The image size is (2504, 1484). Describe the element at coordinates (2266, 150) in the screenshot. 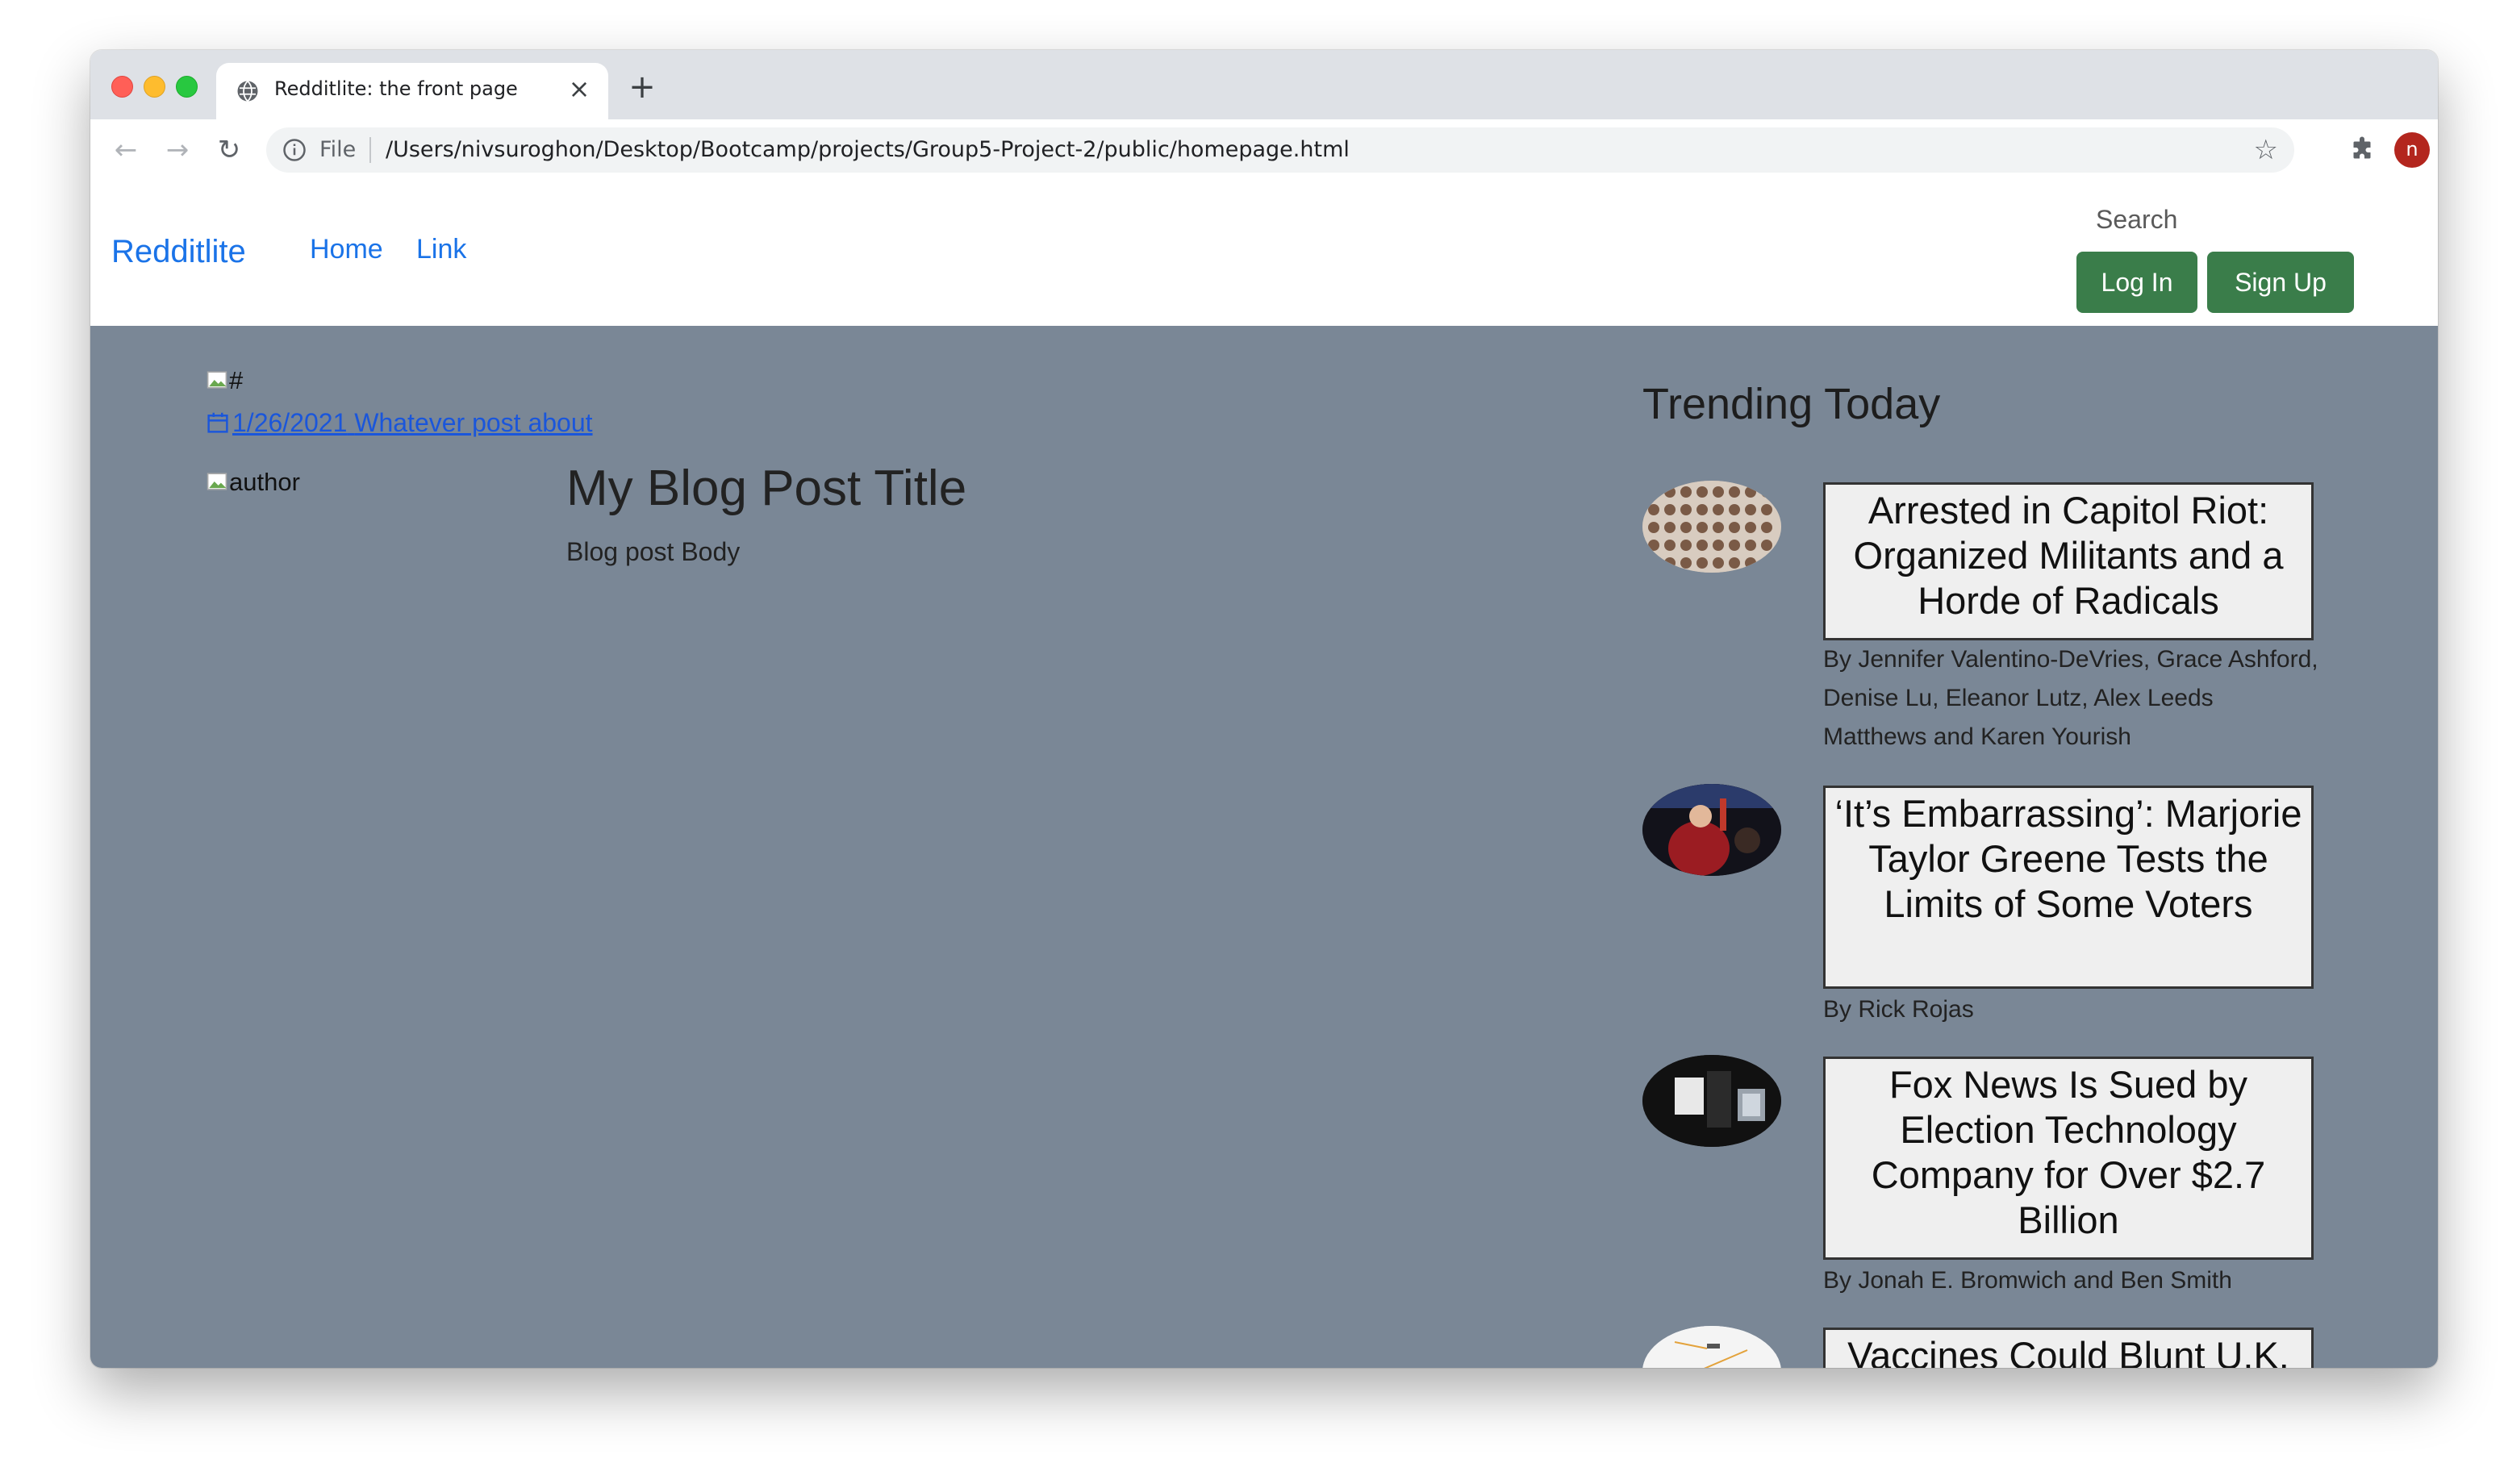

I see `bookmark-star-icon: ☆` at that location.